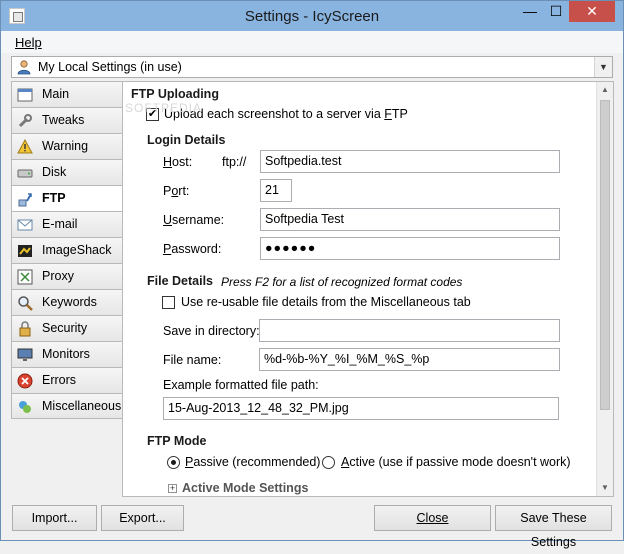 This screenshot has height=554, width=624. What do you see at coordinates (54, 198) in the screenshot?
I see `sidebar-item-label: FTP` at bounding box center [54, 198].